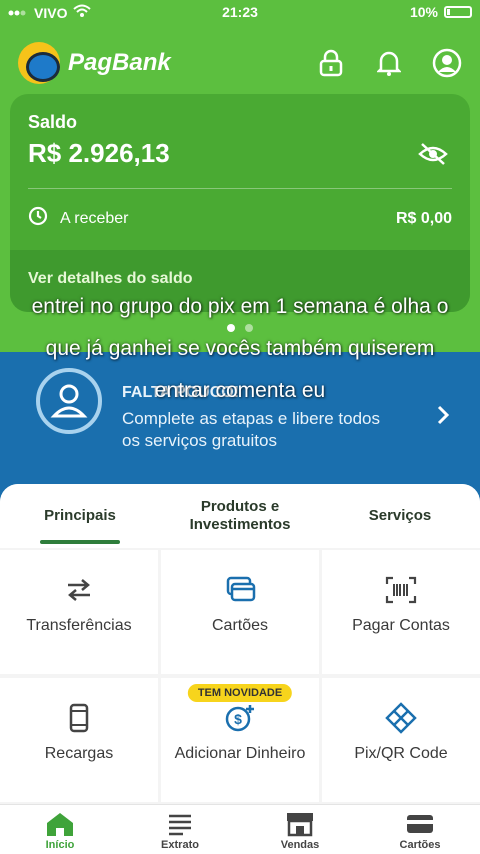 The width and height of the screenshot is (480, 854). I want to click on home-icon, so click(60, 824).